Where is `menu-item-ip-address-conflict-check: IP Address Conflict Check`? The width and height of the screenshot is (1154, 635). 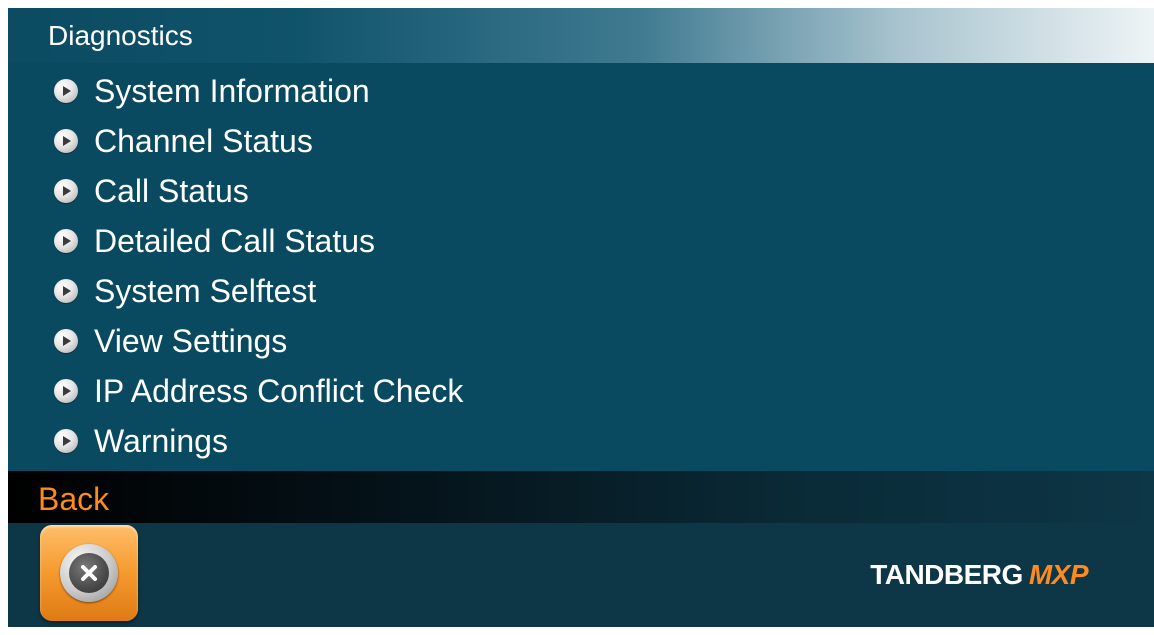 menu-item-ip-address-conflict-check: IP Address Conflict Check is located at coordinates (581, 391).